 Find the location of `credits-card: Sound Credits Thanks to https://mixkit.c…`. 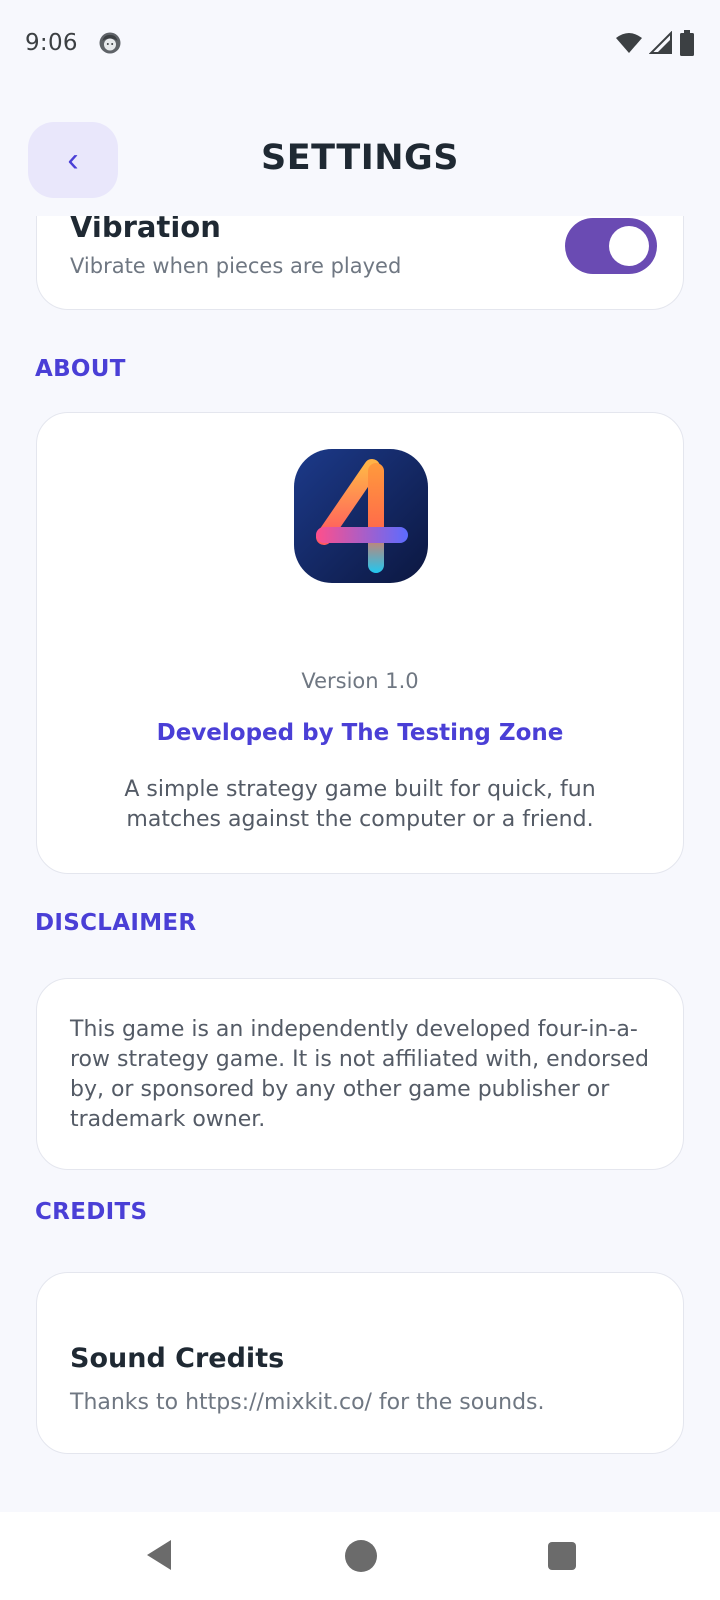

credits-card: Sound Credits Thanks to https://mixkit.c… is located at coordinates (360, 1363).